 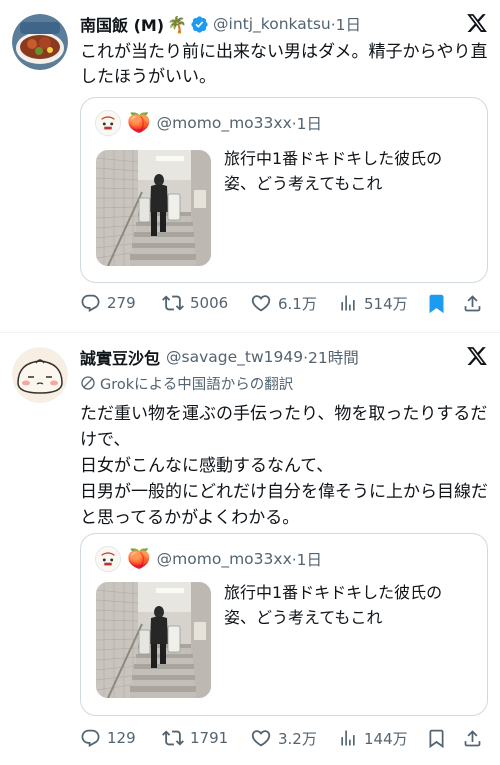 What do you see at coordinates (386, 738) in the screenshot?
I see `views-count: 144万` at bounding box center [386, 738].